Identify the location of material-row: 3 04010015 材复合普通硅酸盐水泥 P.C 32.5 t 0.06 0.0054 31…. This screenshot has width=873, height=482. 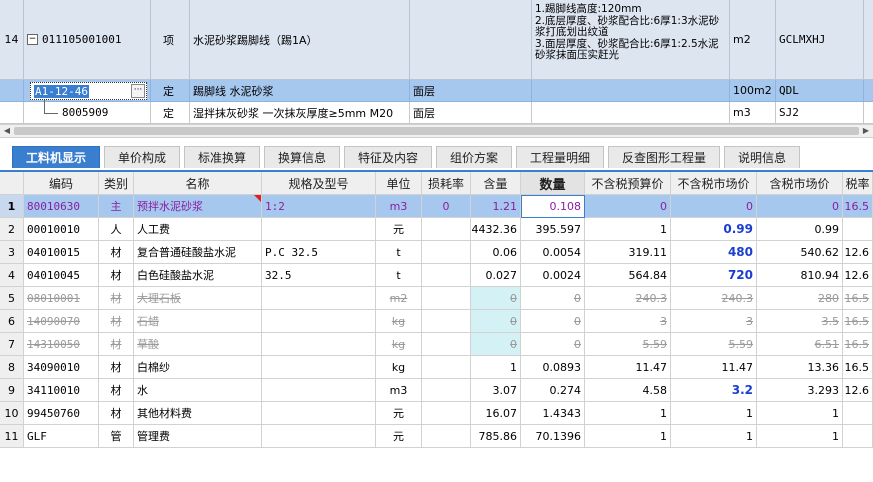
(436, 252).